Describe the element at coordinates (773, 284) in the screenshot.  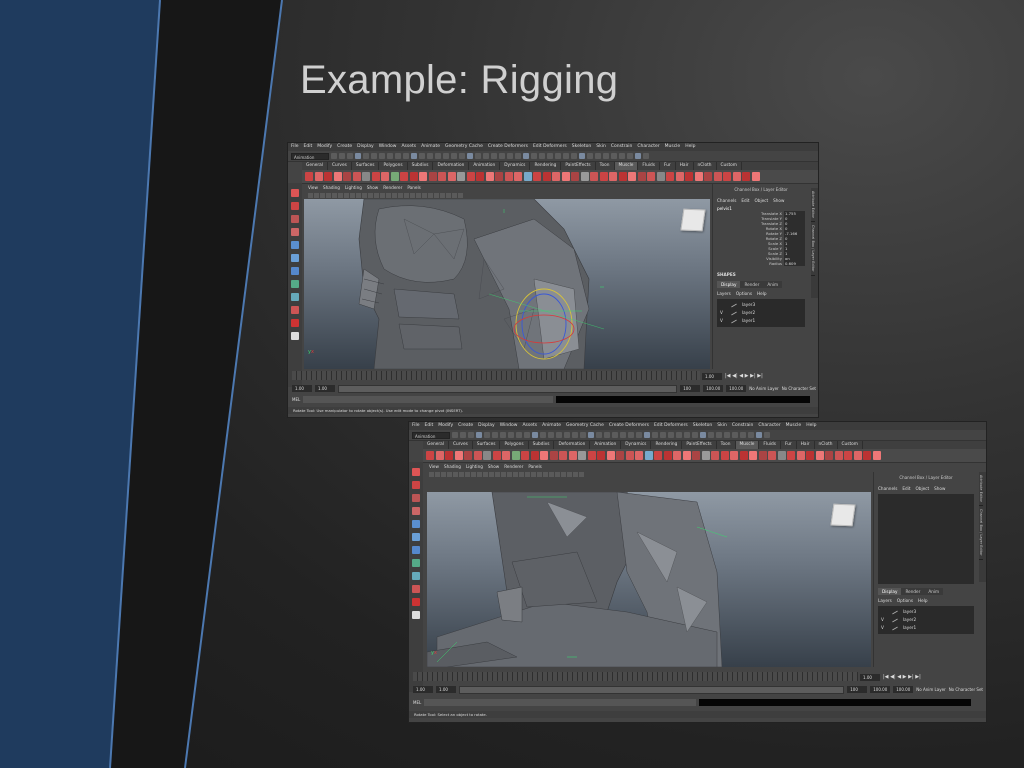
I see `display-tab: Anim` at that location.